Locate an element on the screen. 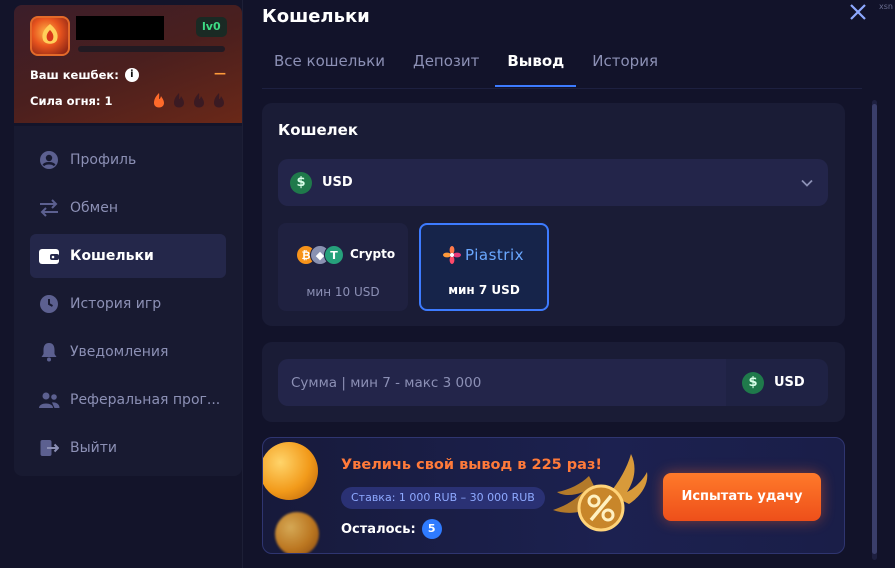  sidebar-item-label: Профиль is located at coordinates (103, 160).